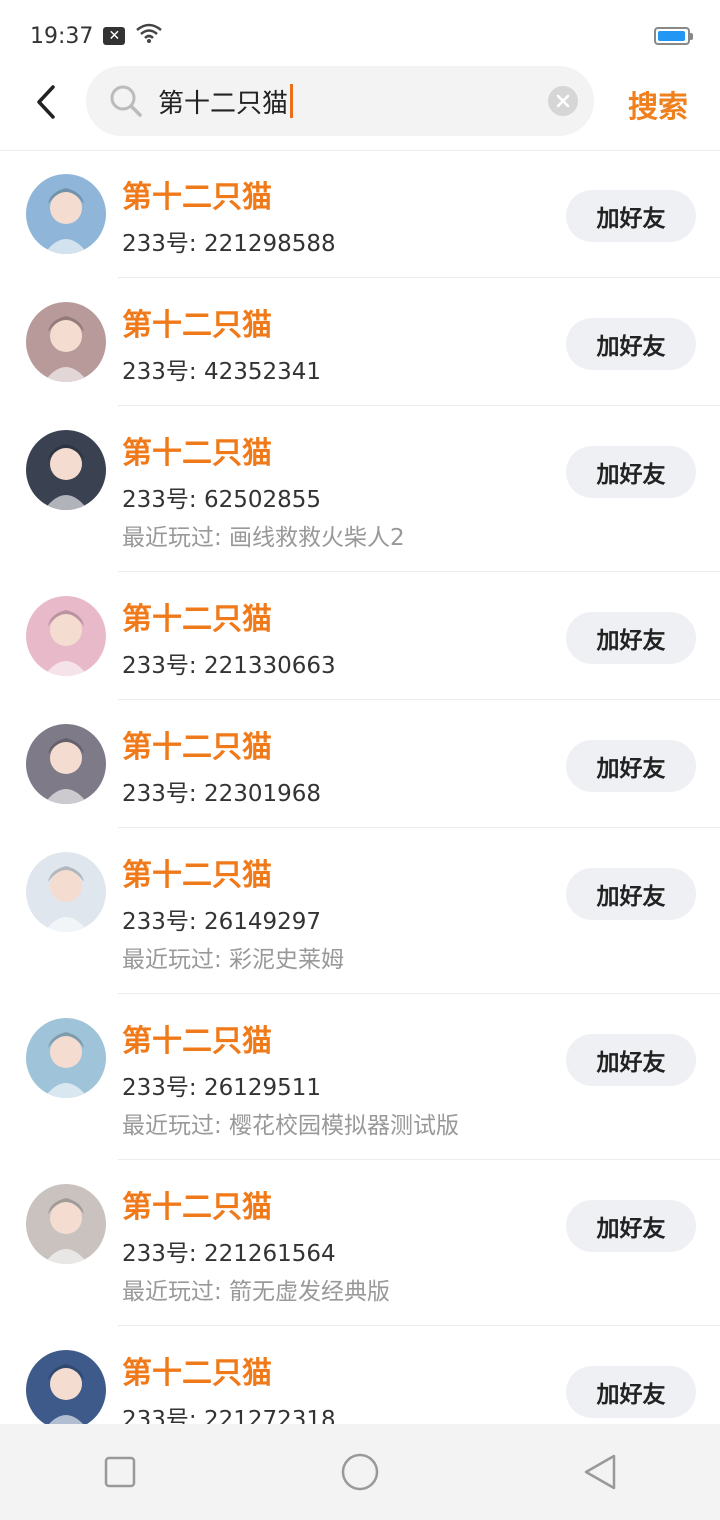  Describe the element at coordinates (222, 1088) in the screenshot. I see `user-id: 233号: 26129511` at that location.